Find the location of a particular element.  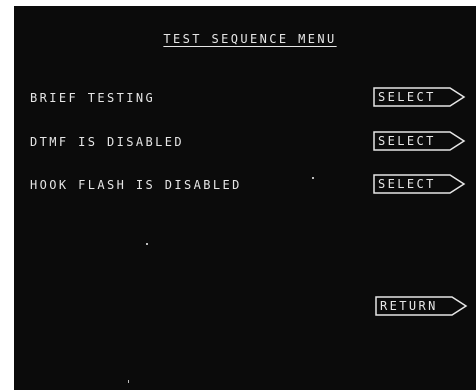

menu-item-label-brief-testing: BRIEF TESTING is located at coordinates (93, 98).